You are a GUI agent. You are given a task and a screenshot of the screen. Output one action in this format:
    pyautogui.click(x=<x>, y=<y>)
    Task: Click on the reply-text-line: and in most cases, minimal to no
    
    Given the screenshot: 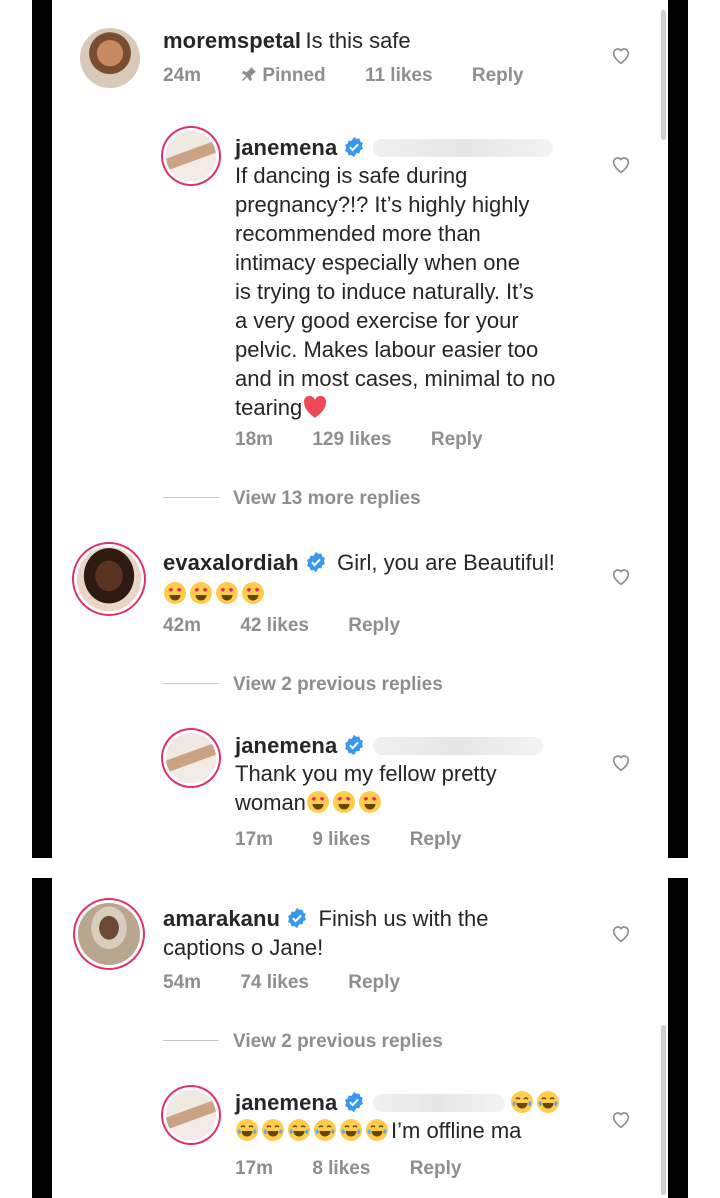 What is the action you would take?
    pyautogui.click(x=395, y=378)
    